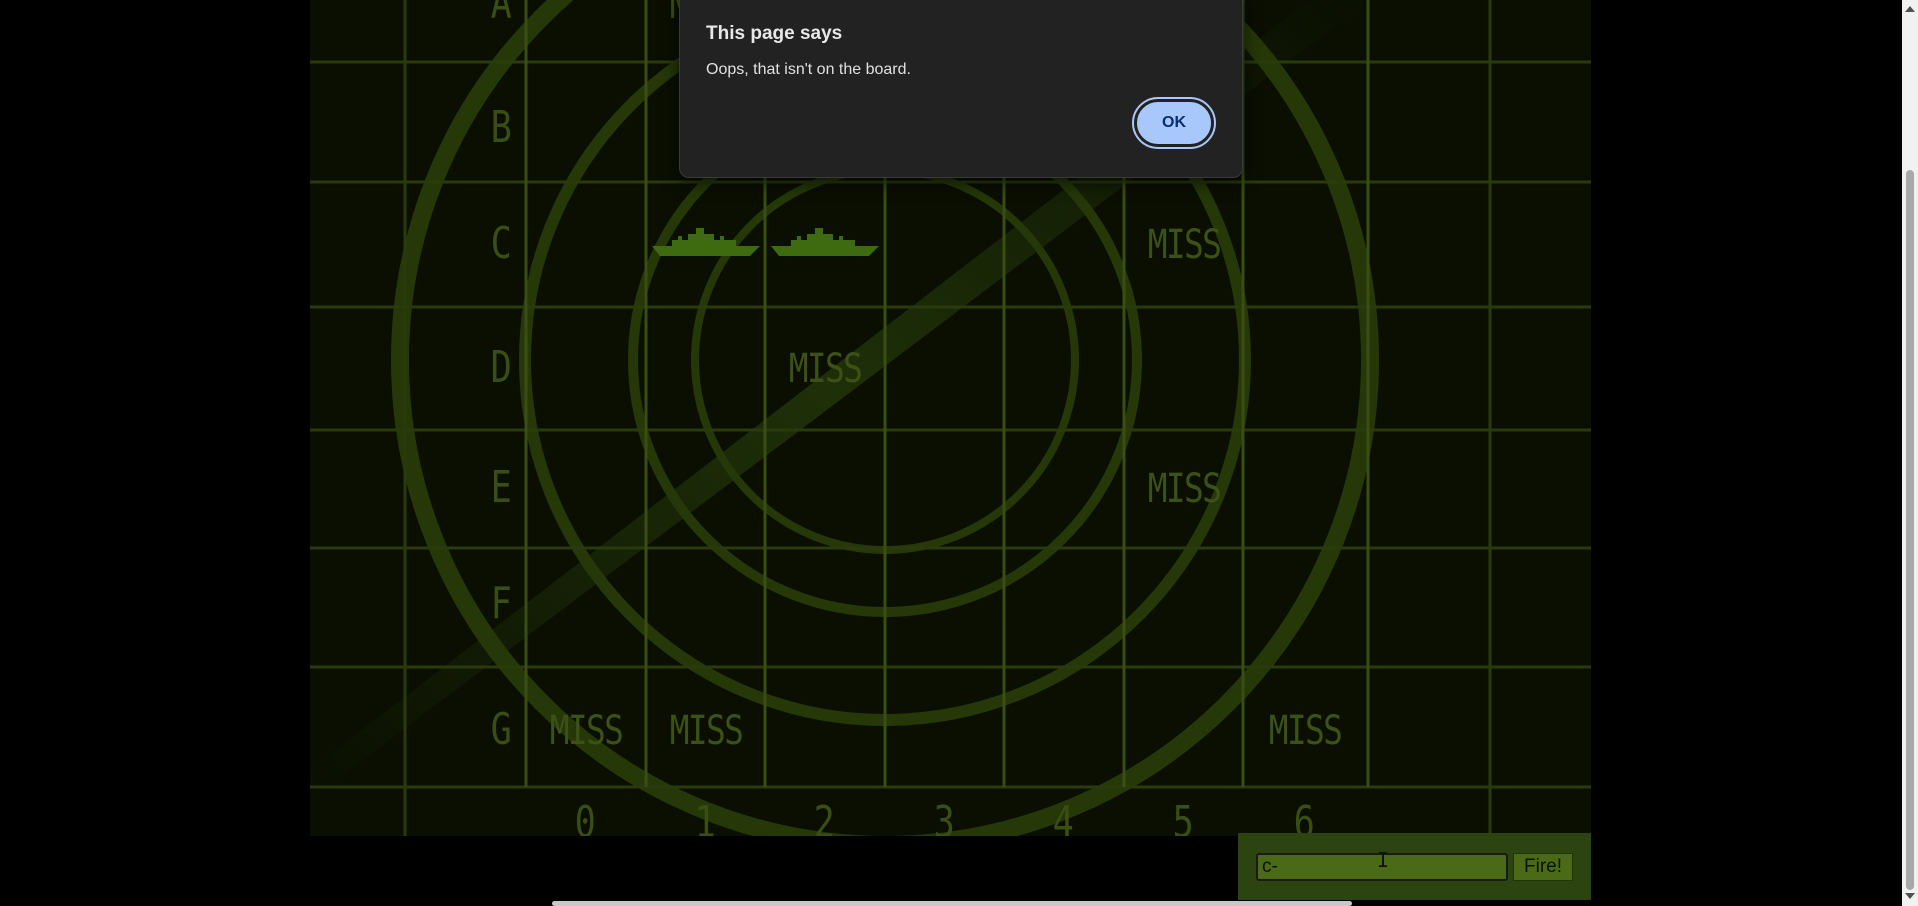 This screenshot has height=906, width=1918. I want to click on ok-button: OK, so click(1174, 123).